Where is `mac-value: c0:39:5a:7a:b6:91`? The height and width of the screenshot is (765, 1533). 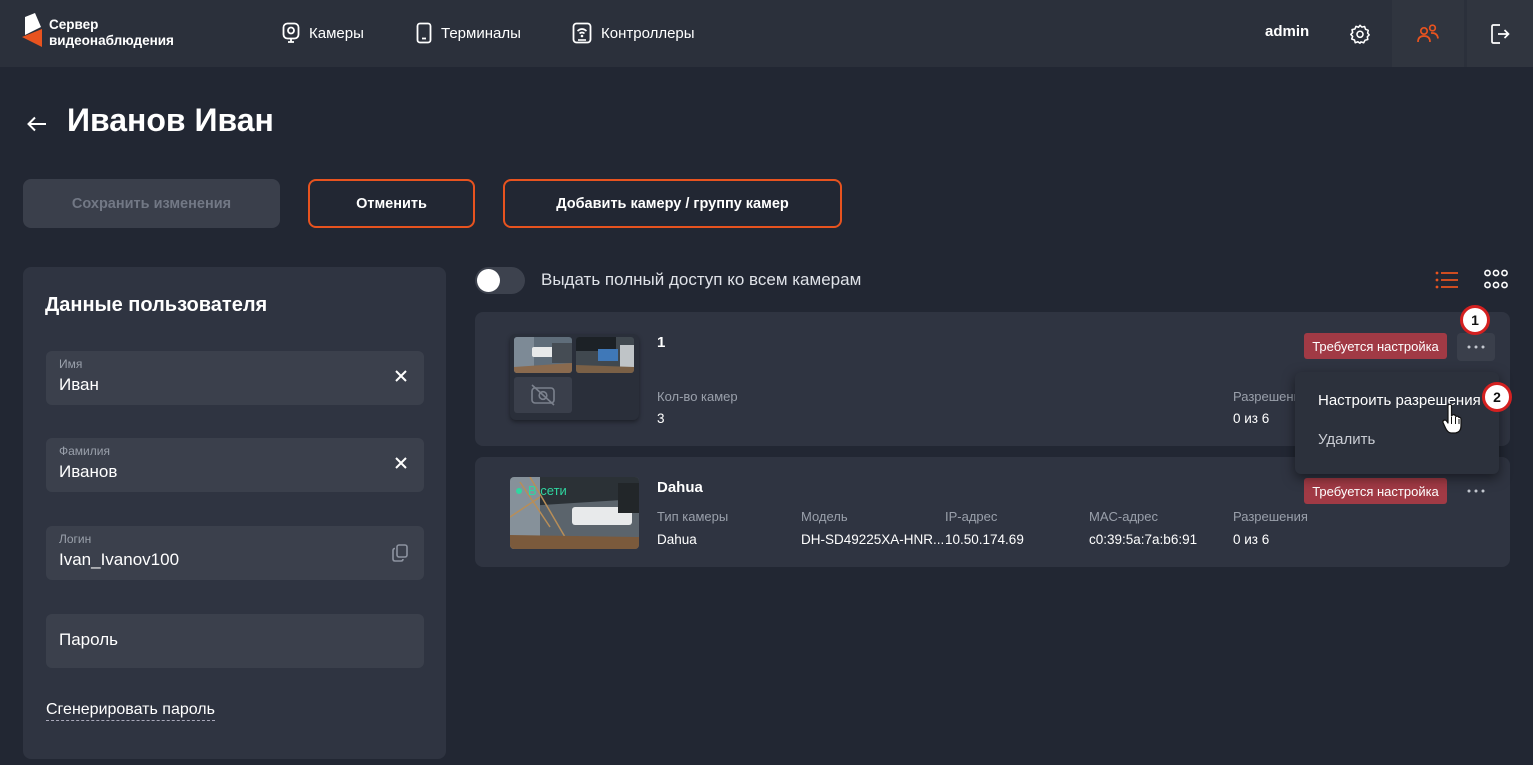
mac-value: c0:39:5a:7a:b6:91 is located at coordinates (1143, 539).